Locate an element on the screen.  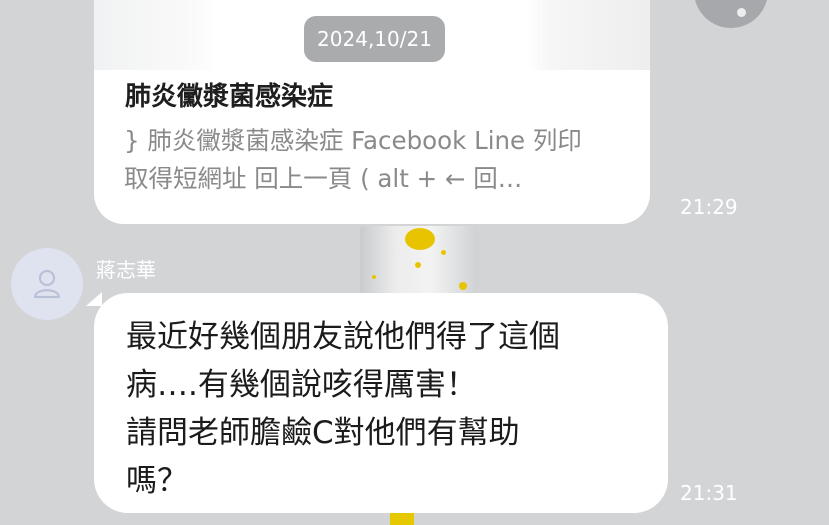
avatar-mark-icon is located at coordinates (741, 12).